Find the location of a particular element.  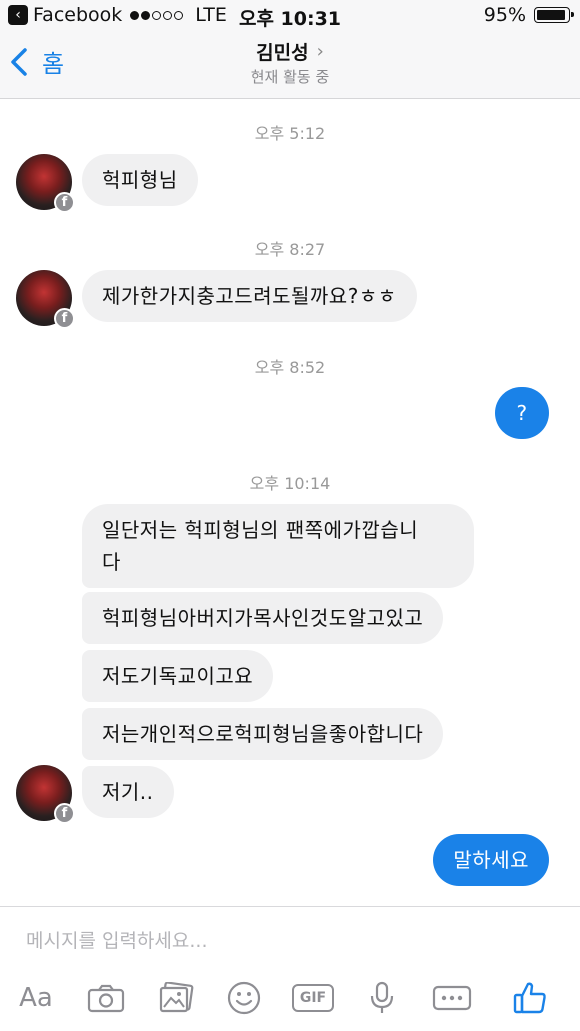

gif-button: GIF is located at coordinates (313, 998).